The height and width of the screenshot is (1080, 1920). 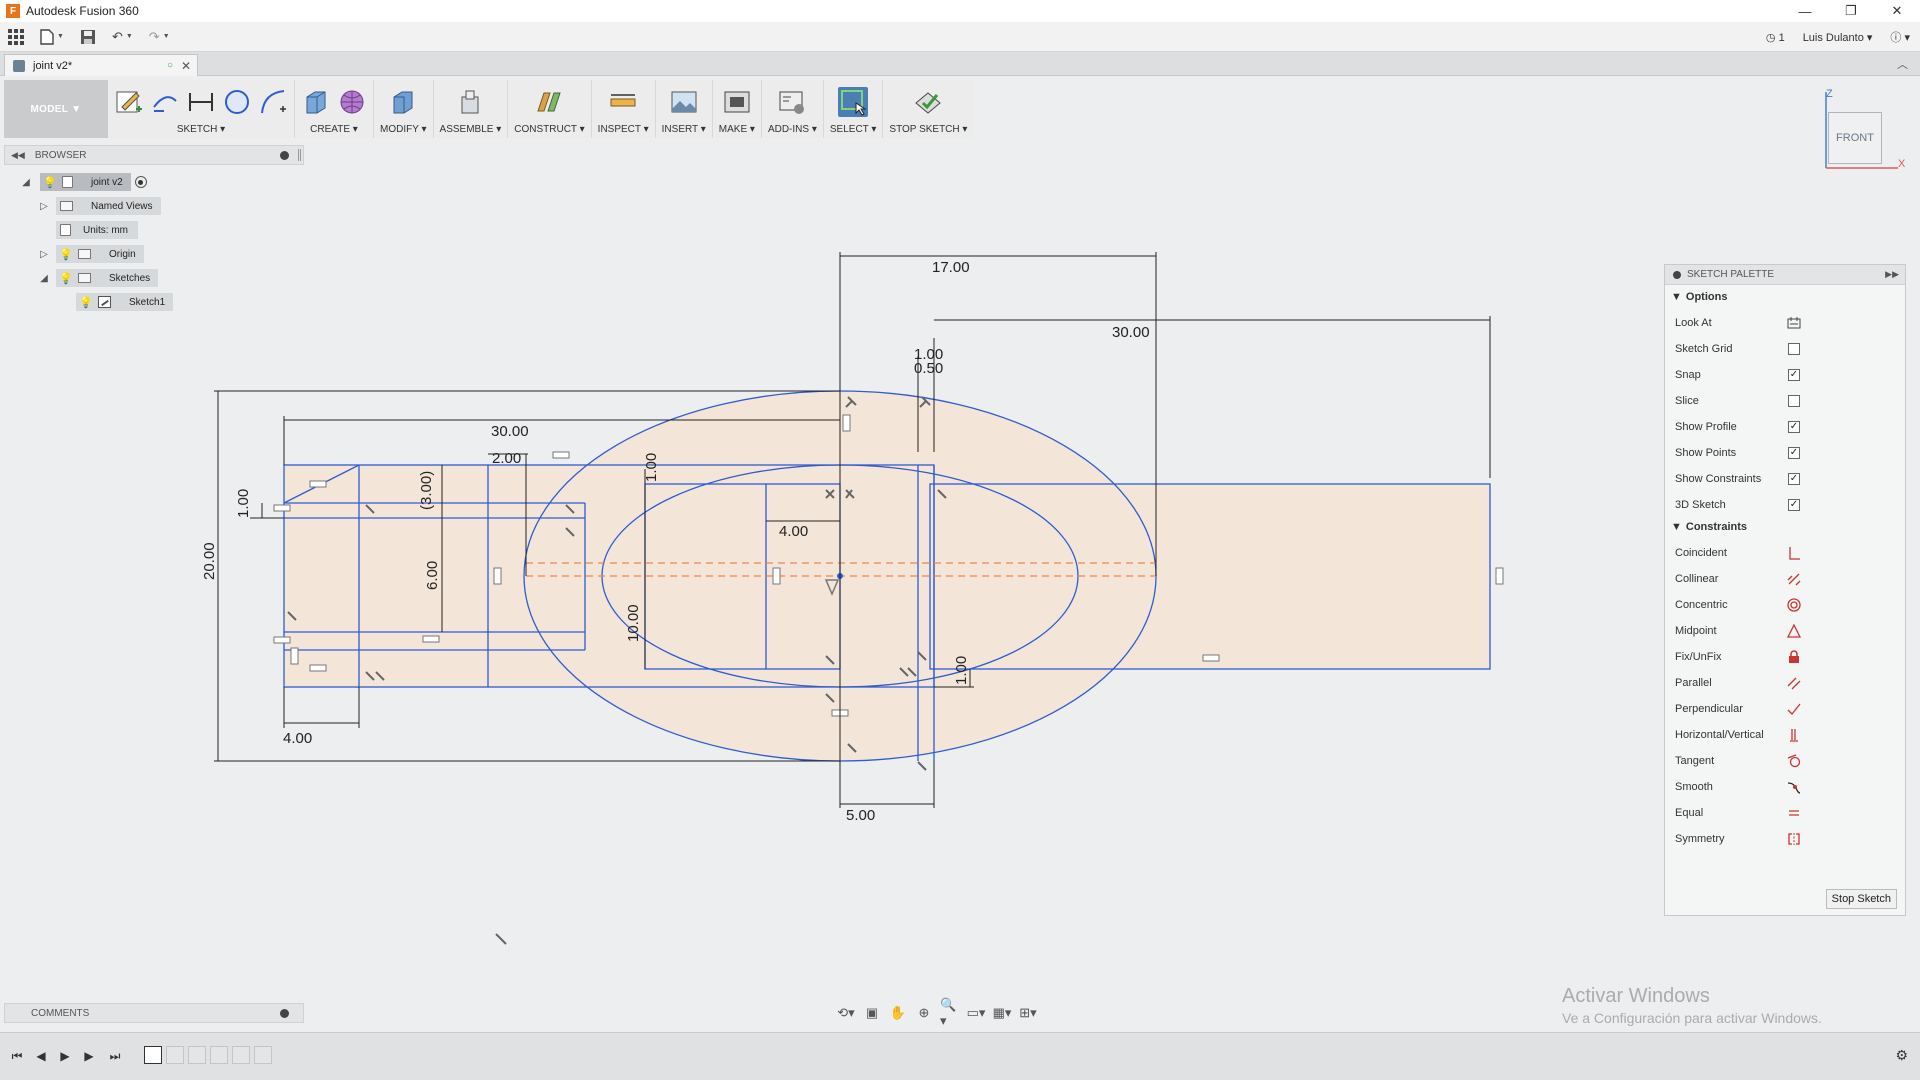 What do you see at coordinates (1861, 899) in the screenshot?
I see `stop-sketch-button: Stop Sketch` at bounding box center [1861, 899].